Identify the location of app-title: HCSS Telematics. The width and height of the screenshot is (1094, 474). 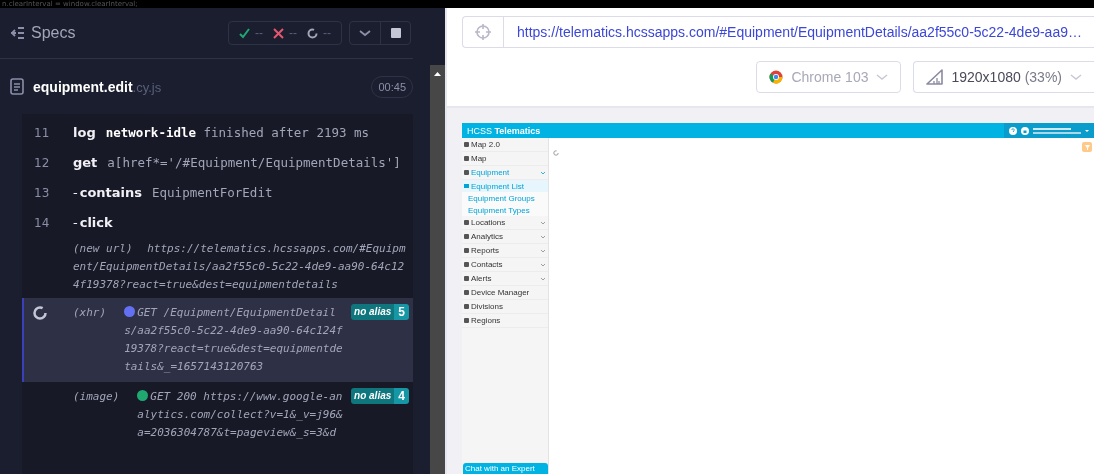
(504, 130).